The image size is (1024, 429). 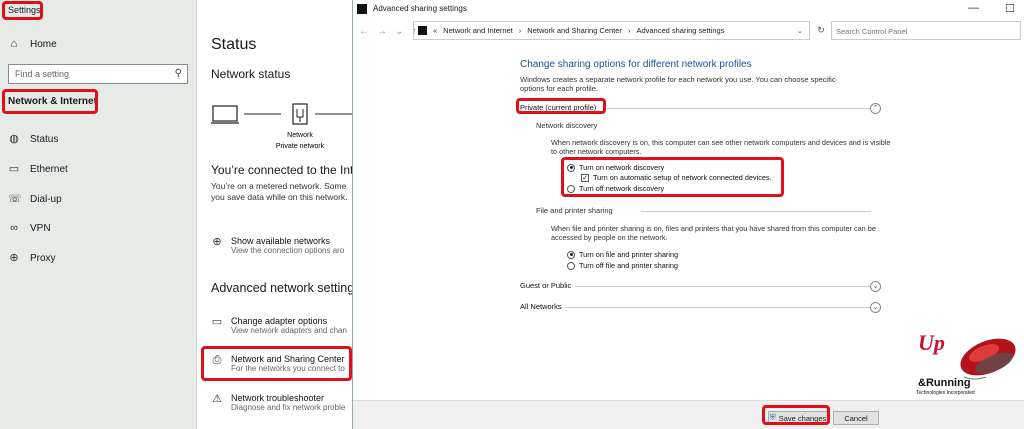 What do you see at coordinates (622, 167) in the screenshot?
I see `option-label: Turn on network discovery` at bounding box center [622, 167].